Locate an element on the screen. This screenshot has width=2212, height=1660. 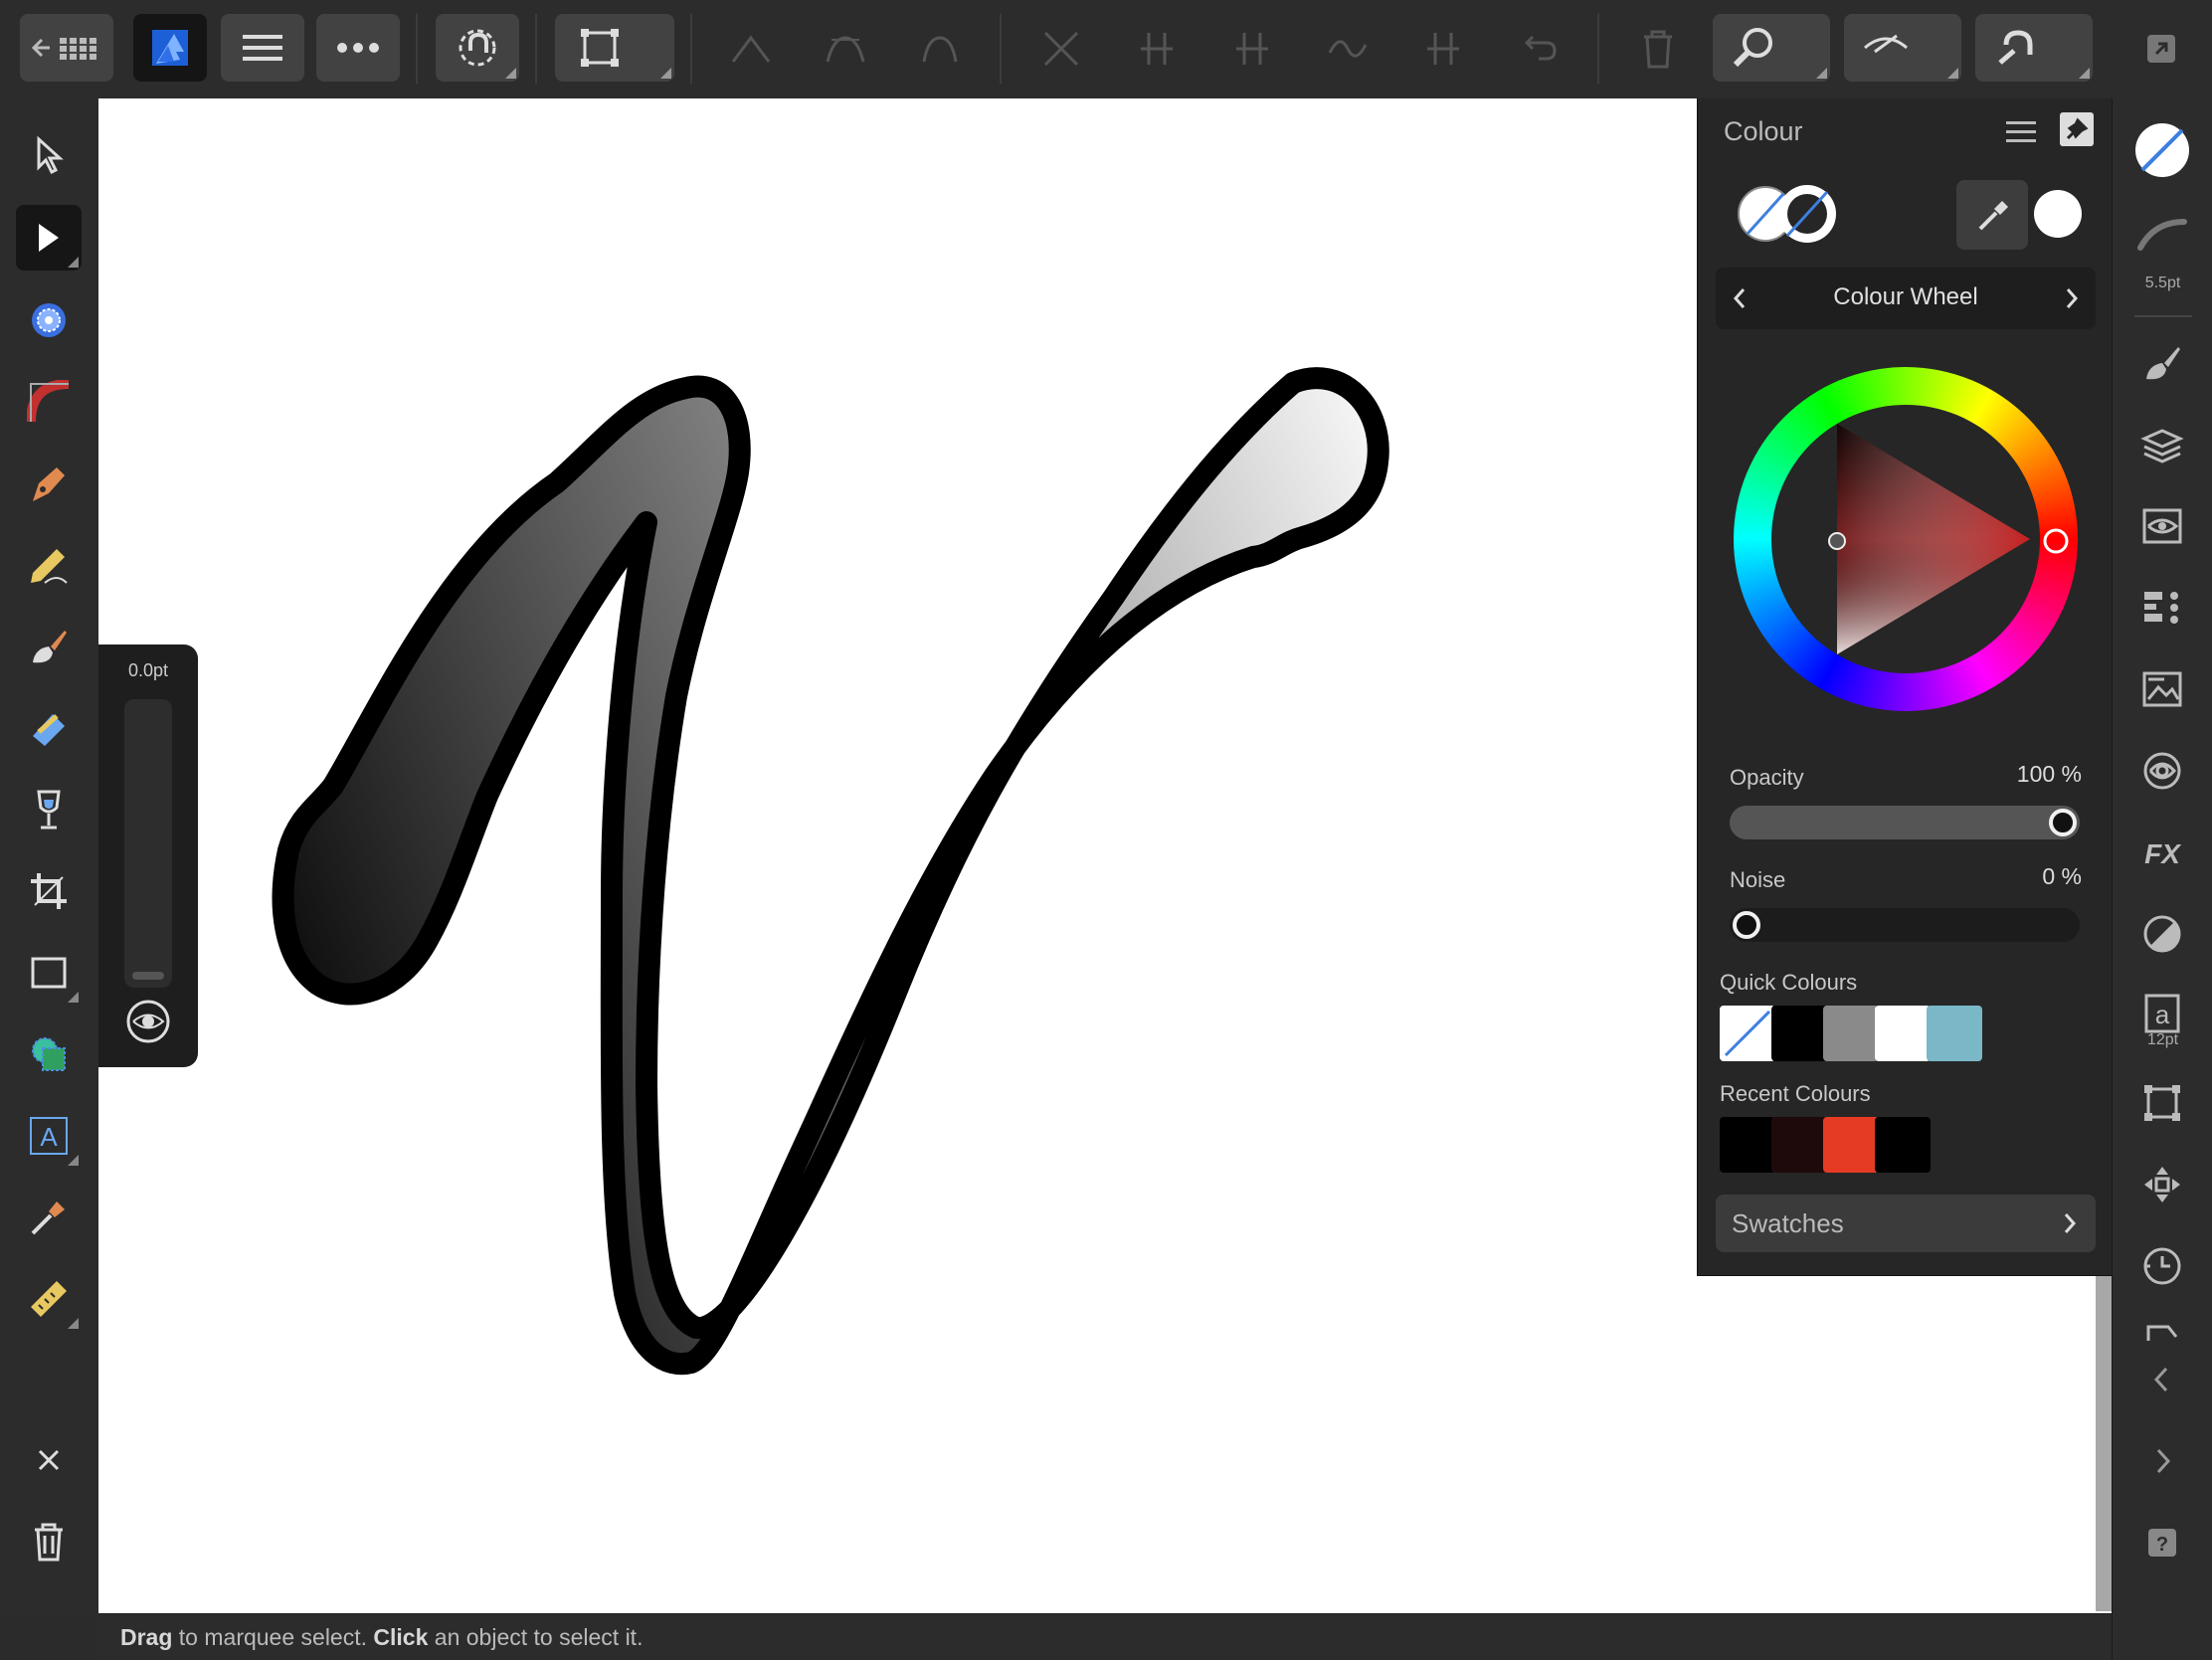
pen-nib-icon is located at coordinates (49, 484).